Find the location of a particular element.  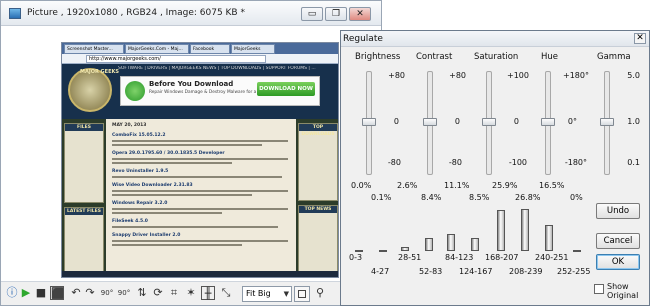

gamma-min: 0.1 is located at coordinates (633, 162).